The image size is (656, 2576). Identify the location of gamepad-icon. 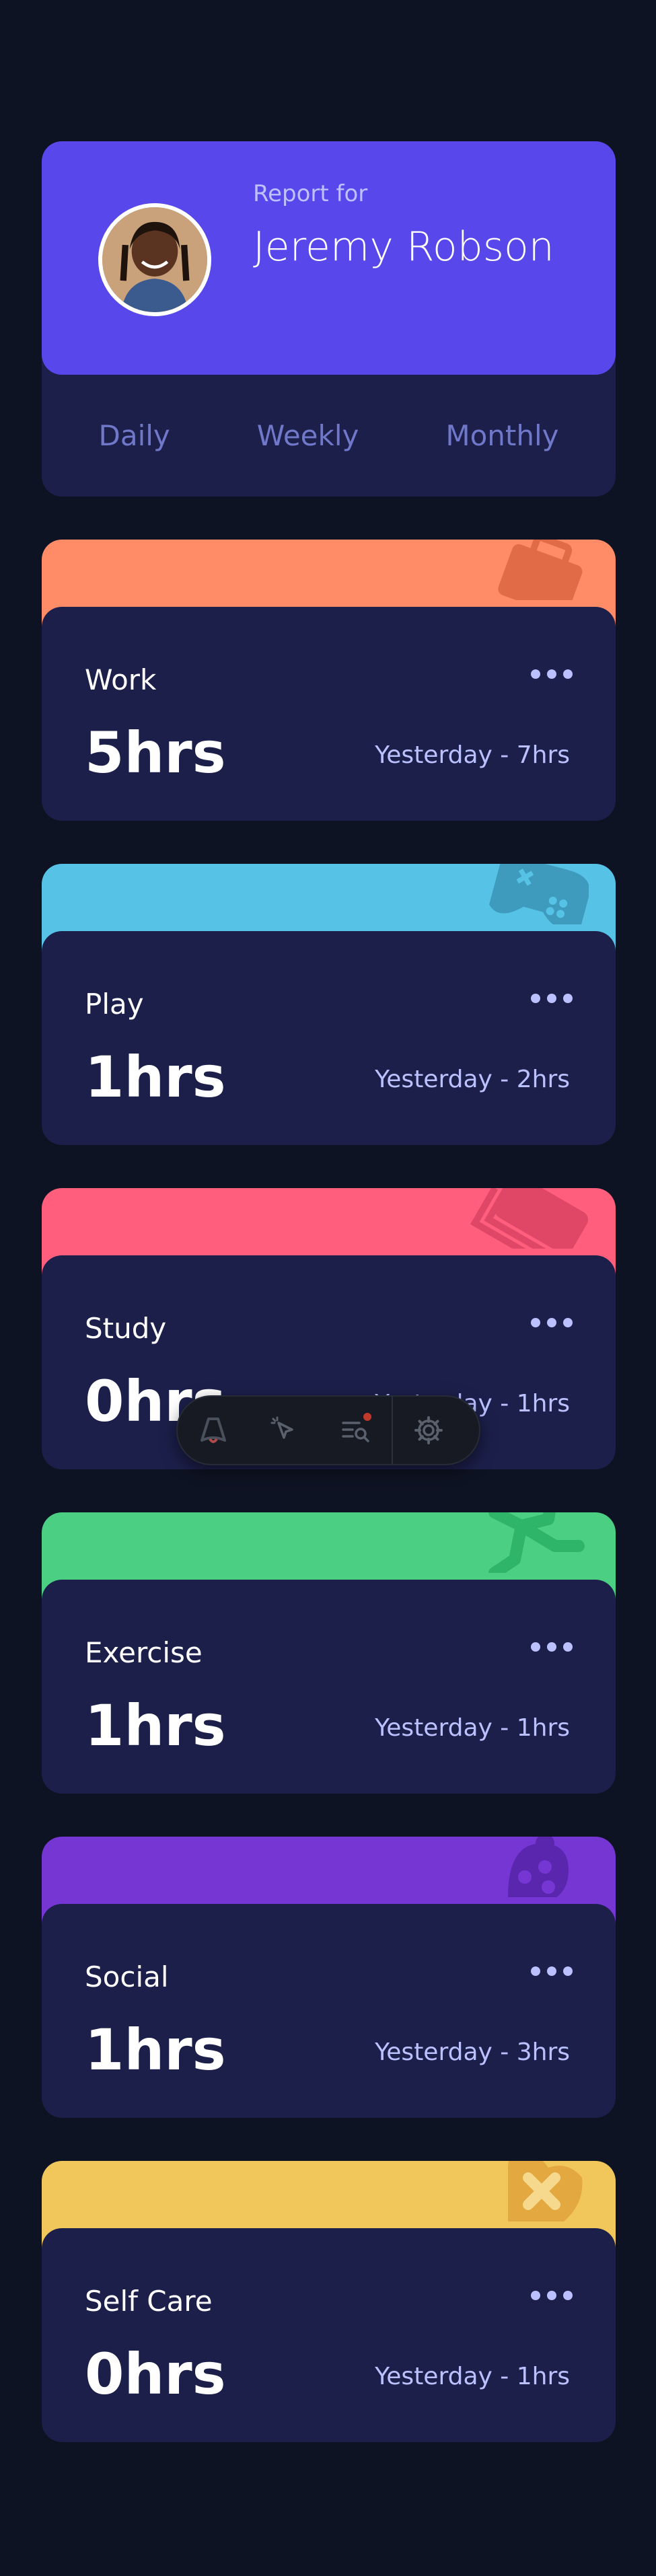
(528, 894).